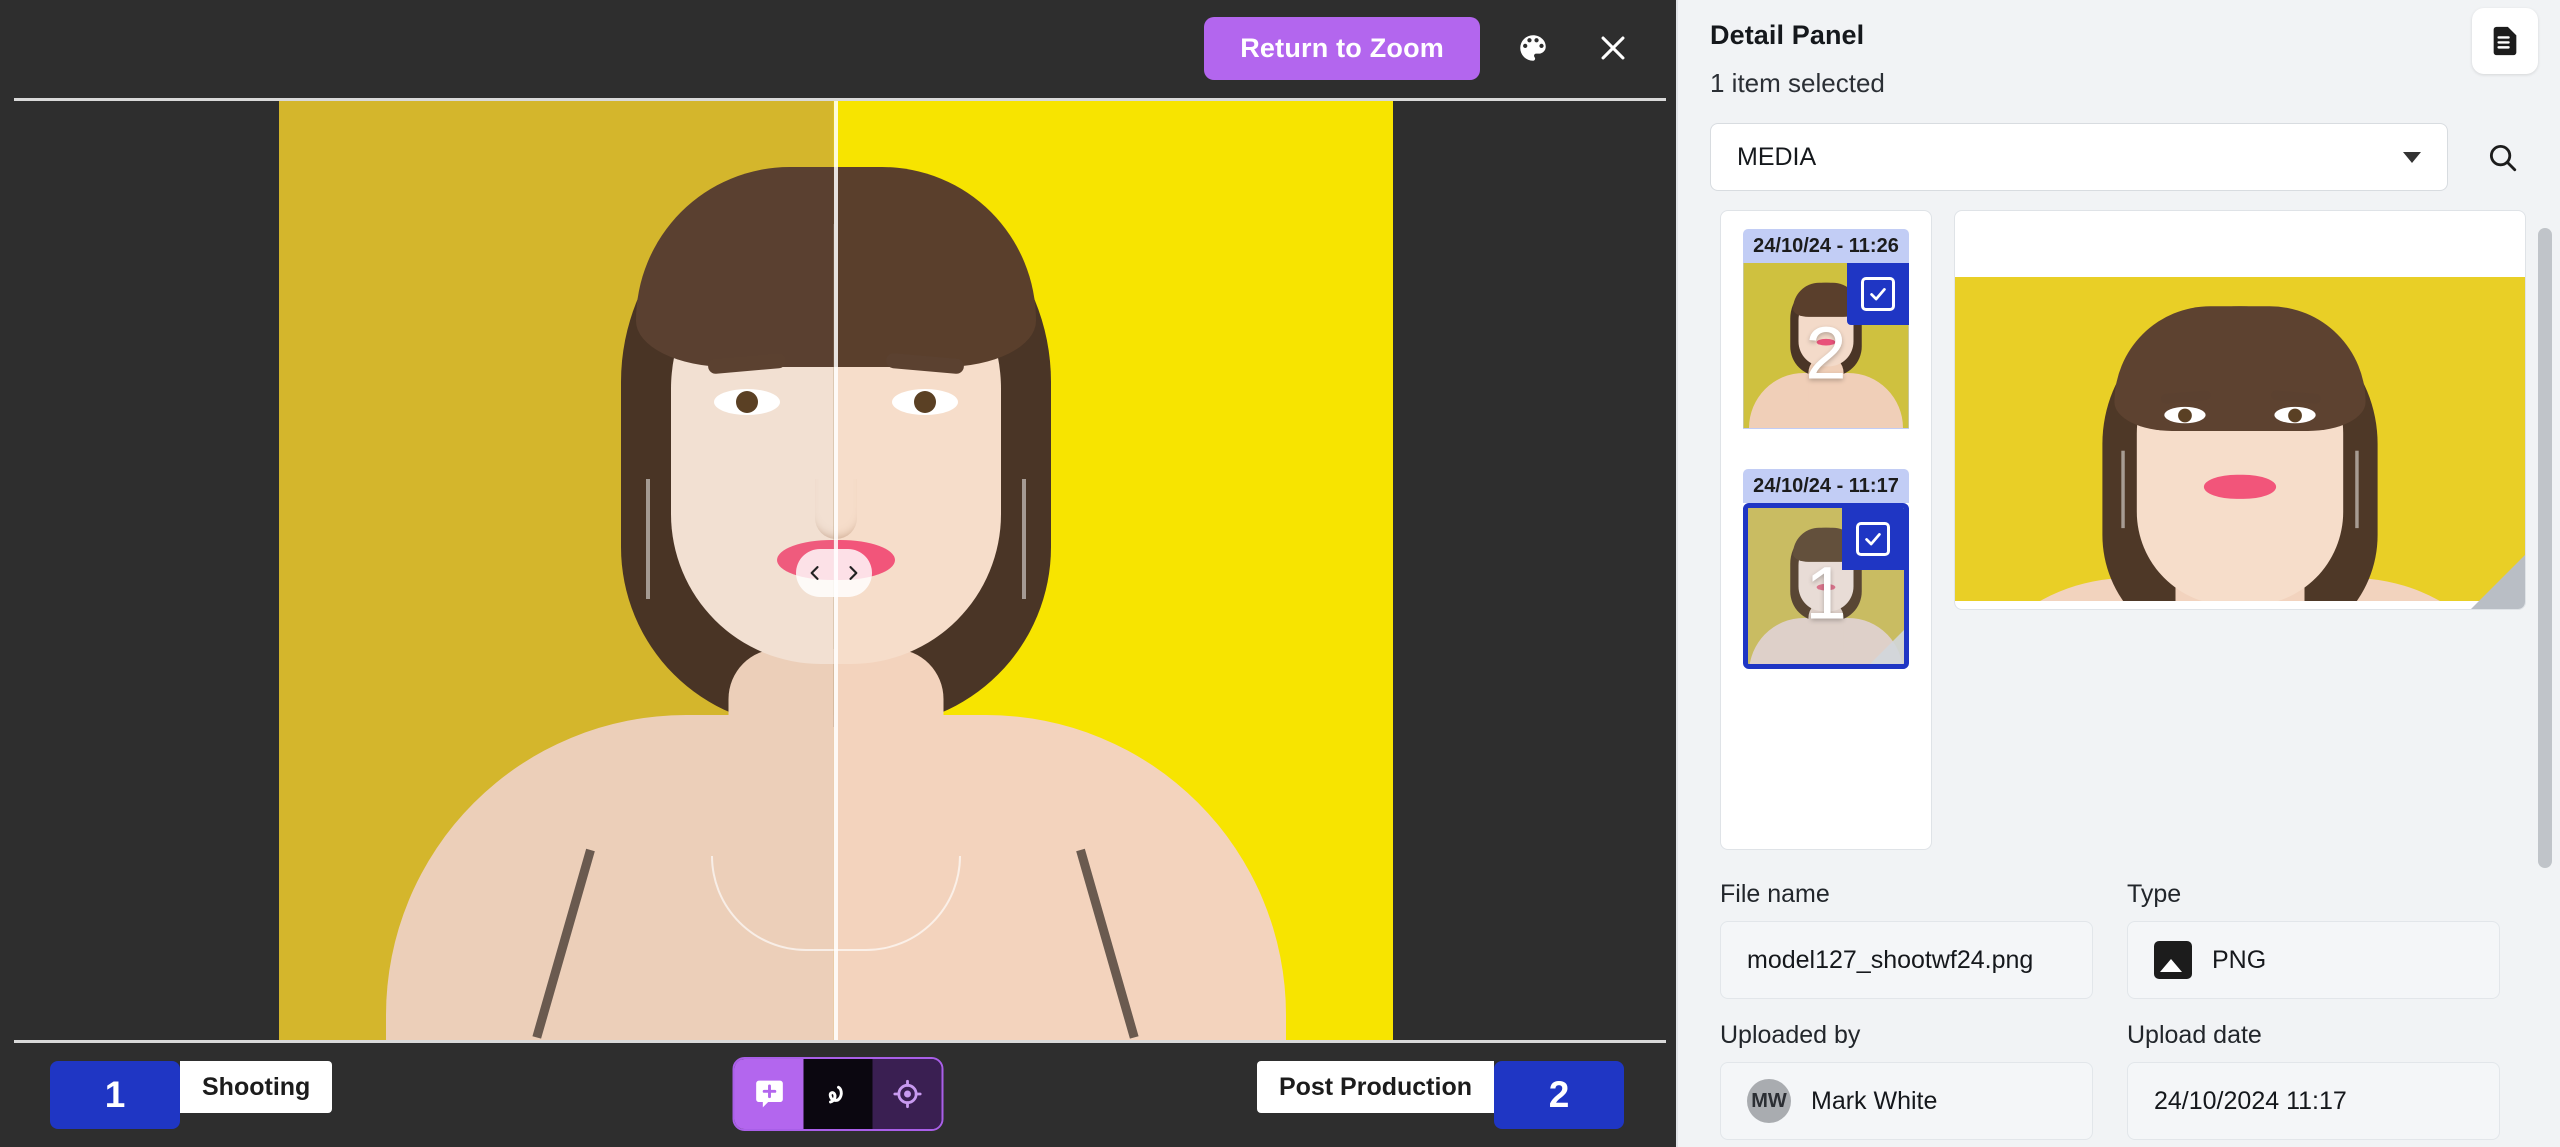 The height and width of the screenshot is (1147, 2560). Describe the element at coordinates (115, 1095) in the screenshot. I see `phase-shooting-number: 1` at that location.